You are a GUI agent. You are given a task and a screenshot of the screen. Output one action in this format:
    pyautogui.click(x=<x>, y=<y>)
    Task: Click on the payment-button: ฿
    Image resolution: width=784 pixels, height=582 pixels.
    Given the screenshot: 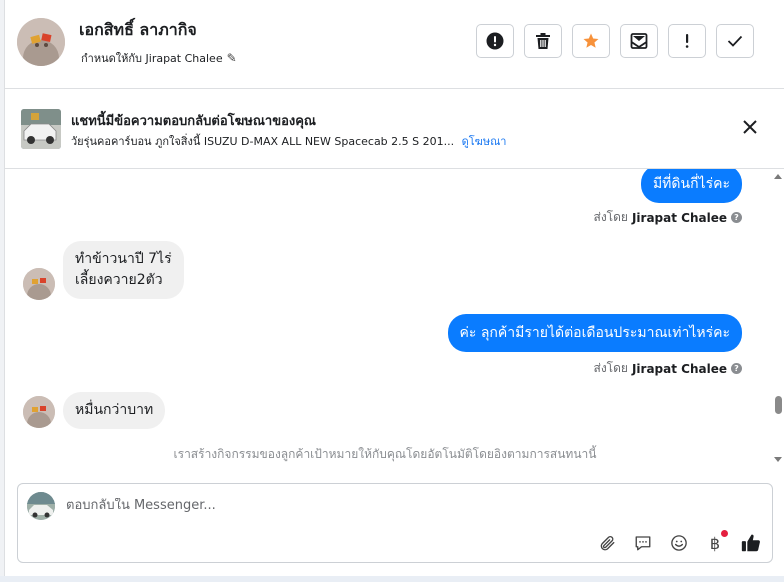 What is the action you would take?
    pyautogui.click(x=716, y=542)
    